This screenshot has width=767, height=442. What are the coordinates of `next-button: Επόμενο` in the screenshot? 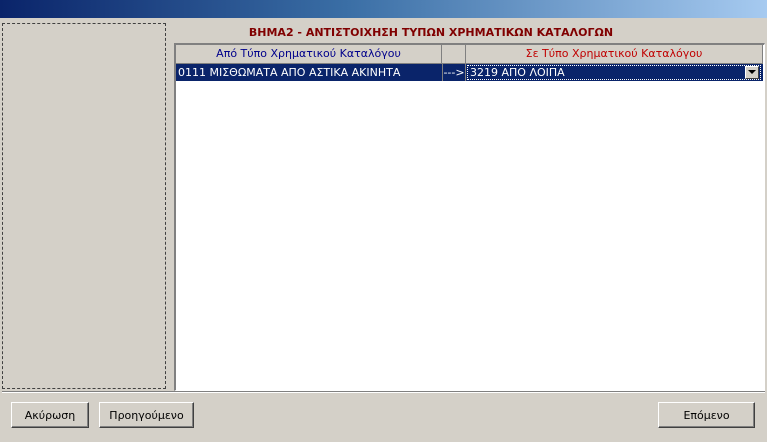 It's located at (706, 415).